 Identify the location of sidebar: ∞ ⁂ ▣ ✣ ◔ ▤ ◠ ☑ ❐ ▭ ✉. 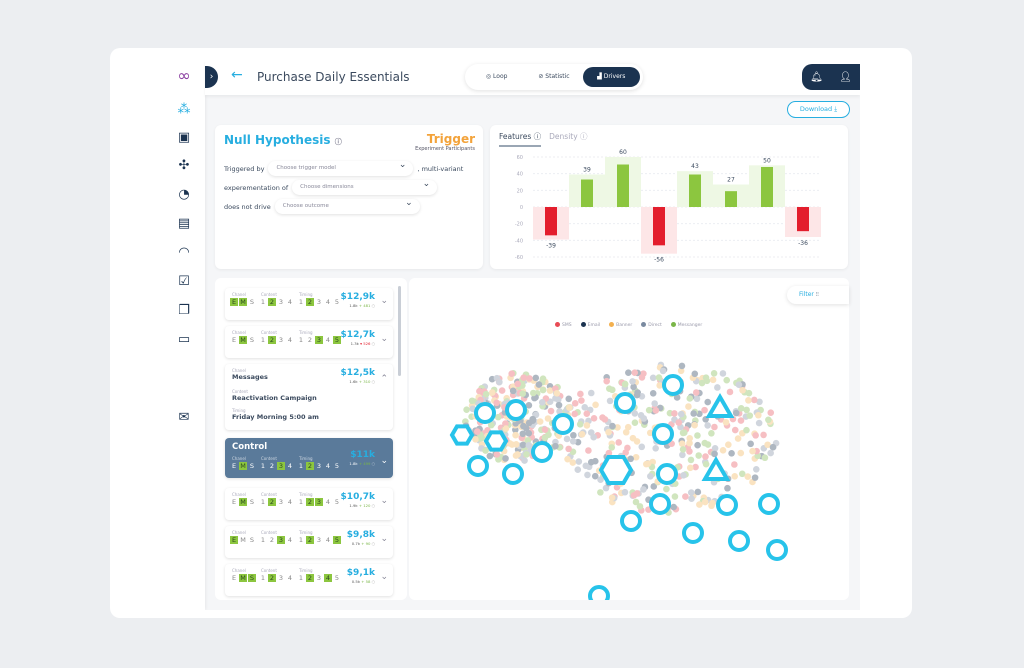
(184, 335).